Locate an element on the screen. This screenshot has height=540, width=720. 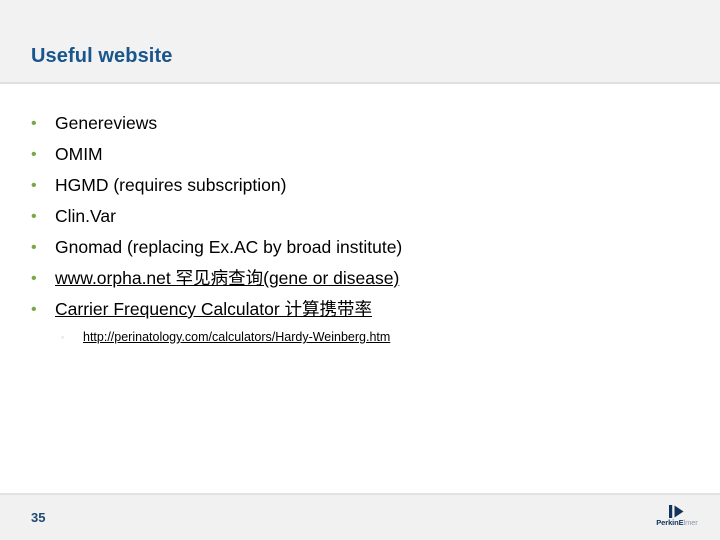
list-item-label: Genereviews is located at coordinates (106, 123).